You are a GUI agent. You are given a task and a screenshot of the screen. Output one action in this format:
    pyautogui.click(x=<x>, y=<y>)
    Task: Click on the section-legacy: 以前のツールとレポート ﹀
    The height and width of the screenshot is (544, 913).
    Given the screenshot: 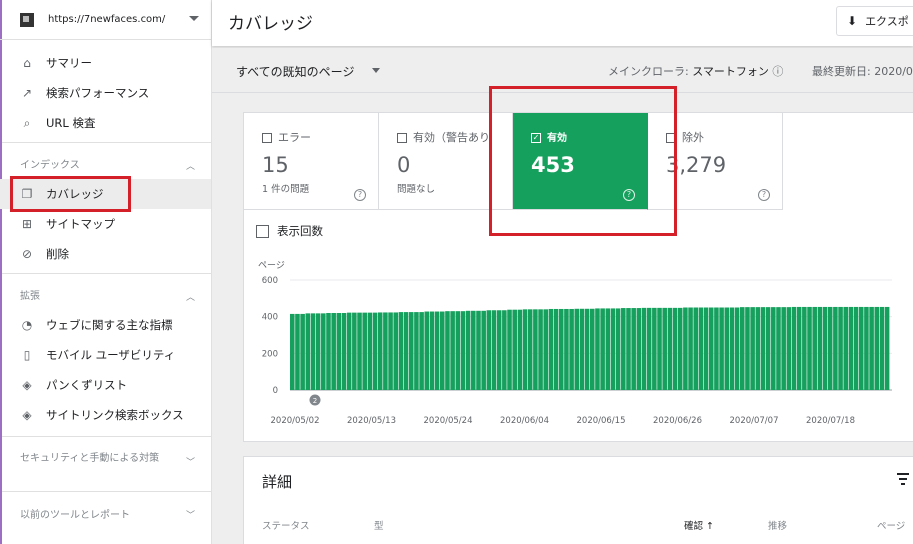 What is the action you would take?
    pyautogui.click(x=105, y=513)
    